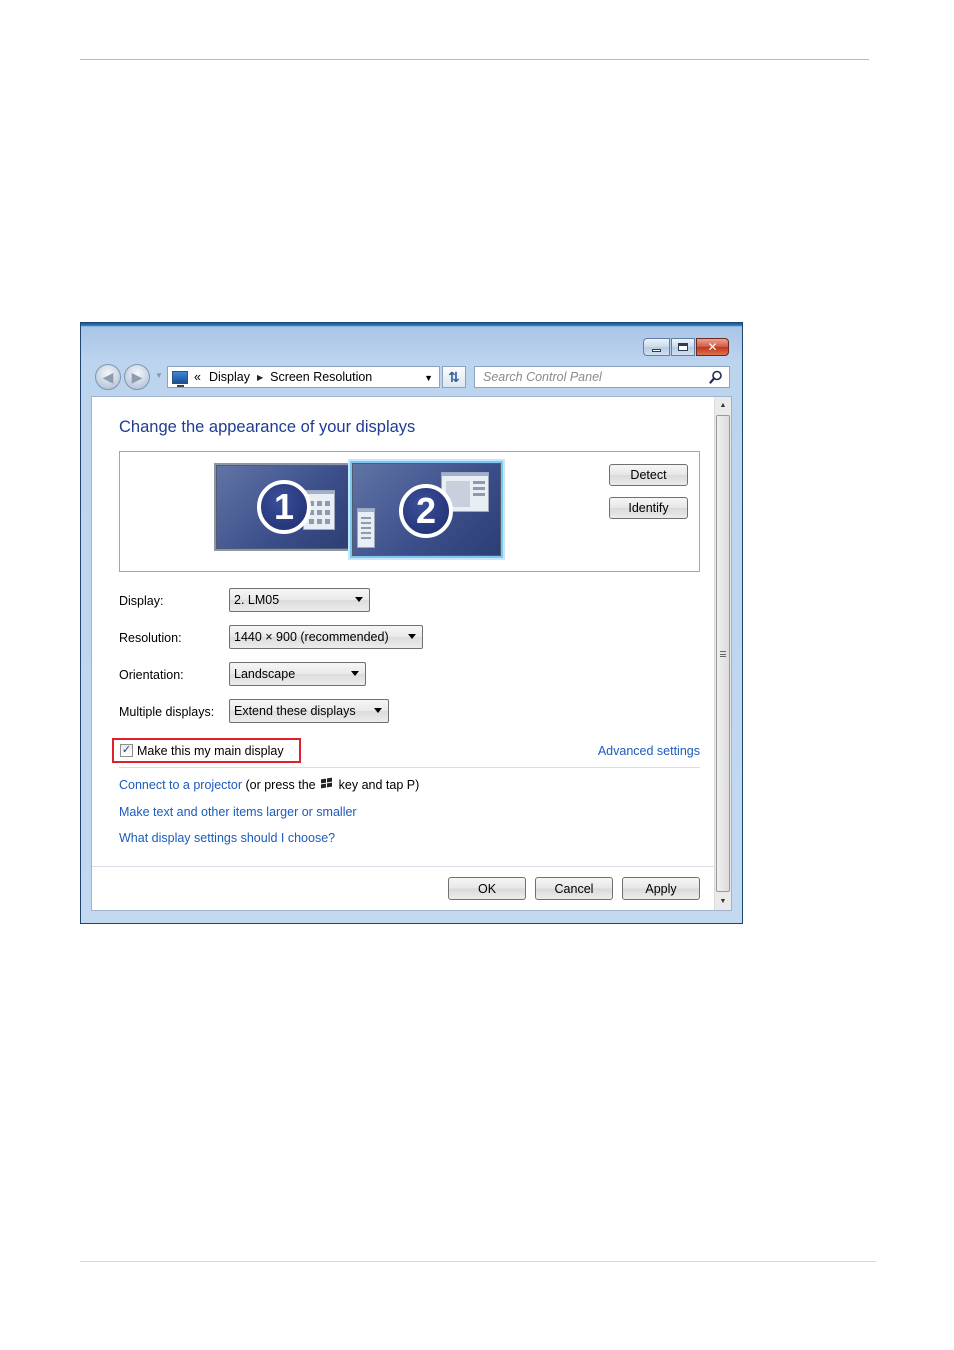 The width and height of the screenshot is (954, 1350). I want to click on resolution-select: 1440 × 900 (recommended), so click(326, 637).